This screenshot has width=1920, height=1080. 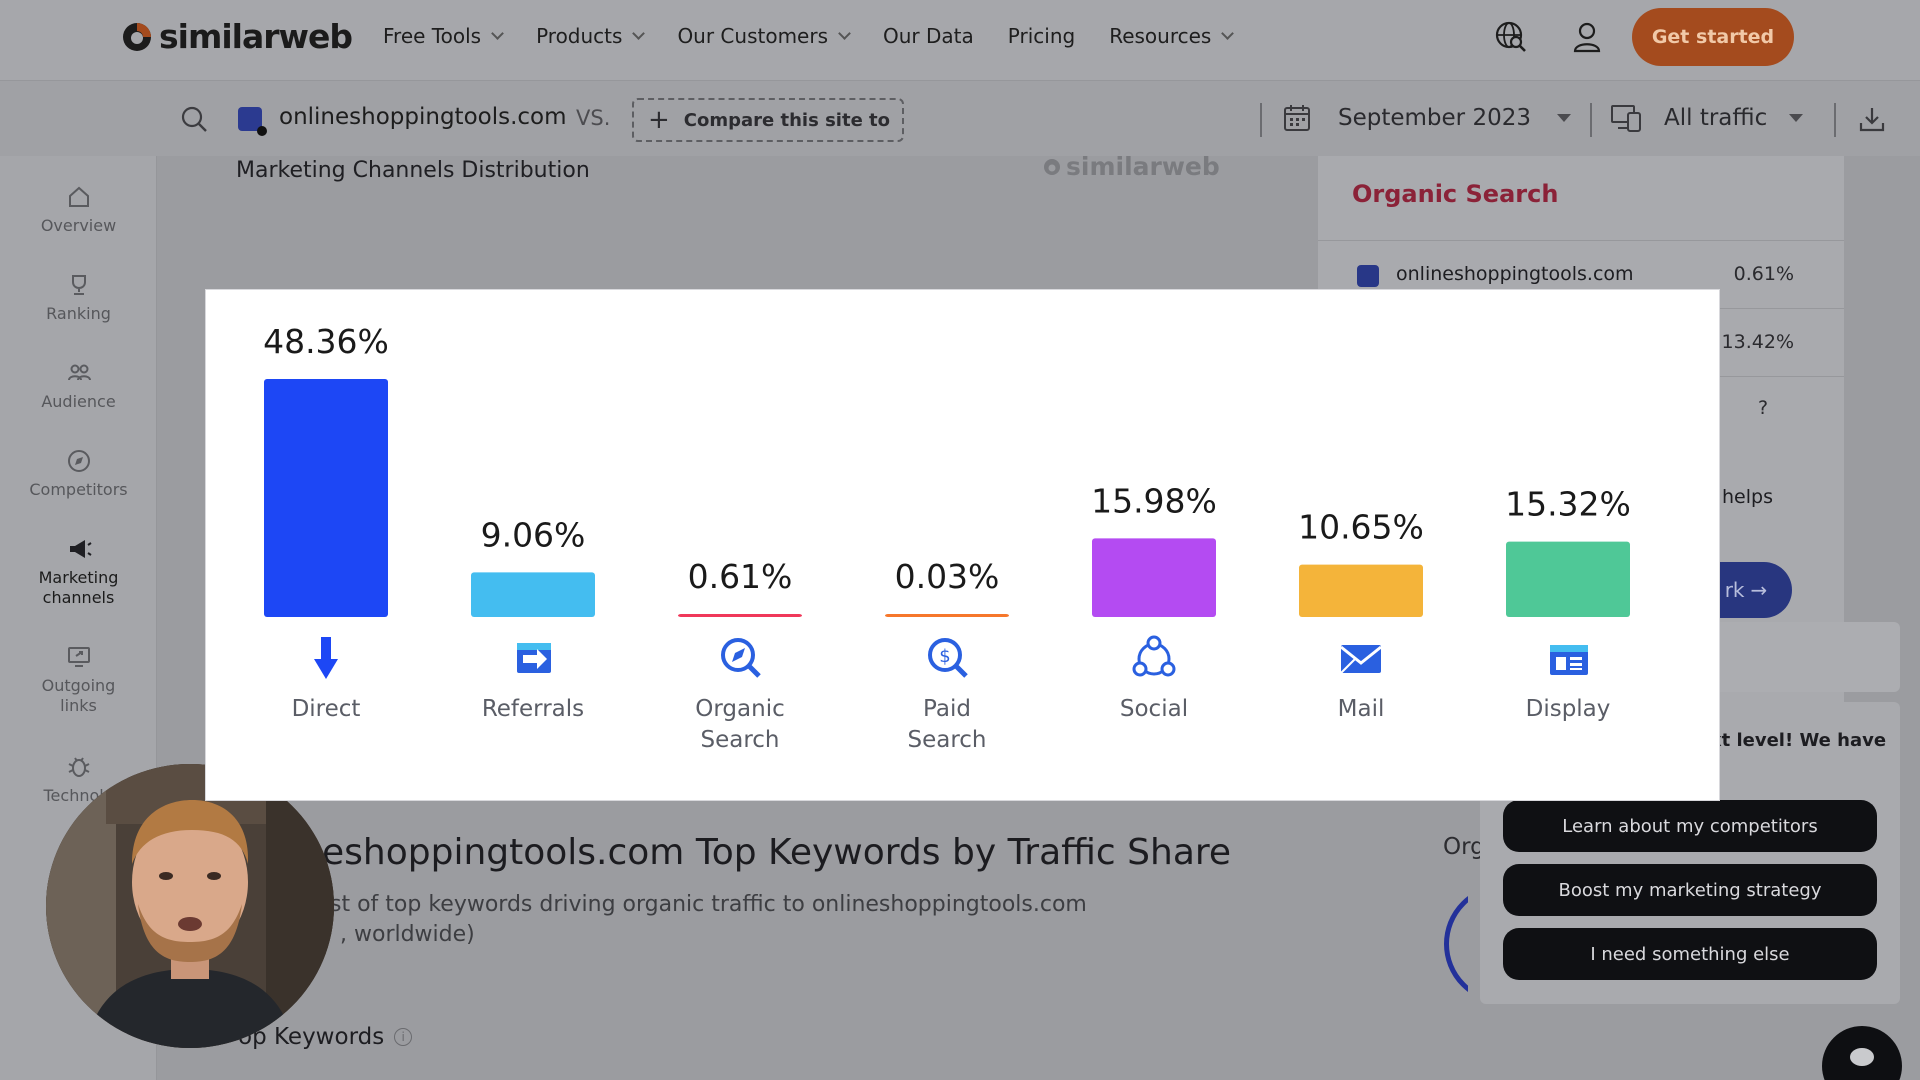 I want to click on nav-item-our-data: Our Data, so click(x=928, y=36).